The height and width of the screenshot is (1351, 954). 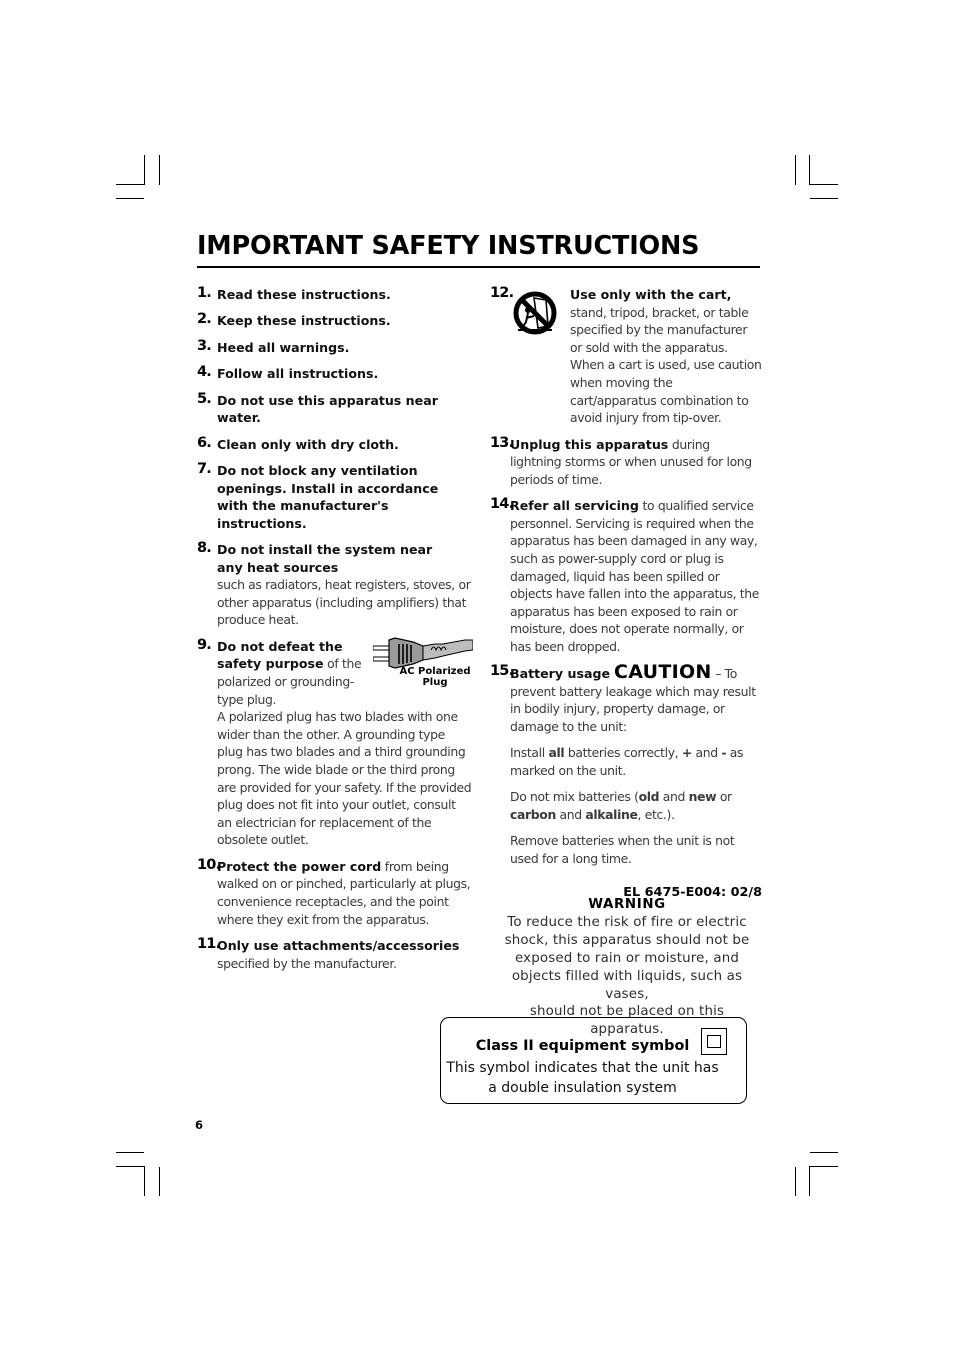 I want to click on instruction-item-2: 2. Keep these instructions., so click(x=334, y=320).